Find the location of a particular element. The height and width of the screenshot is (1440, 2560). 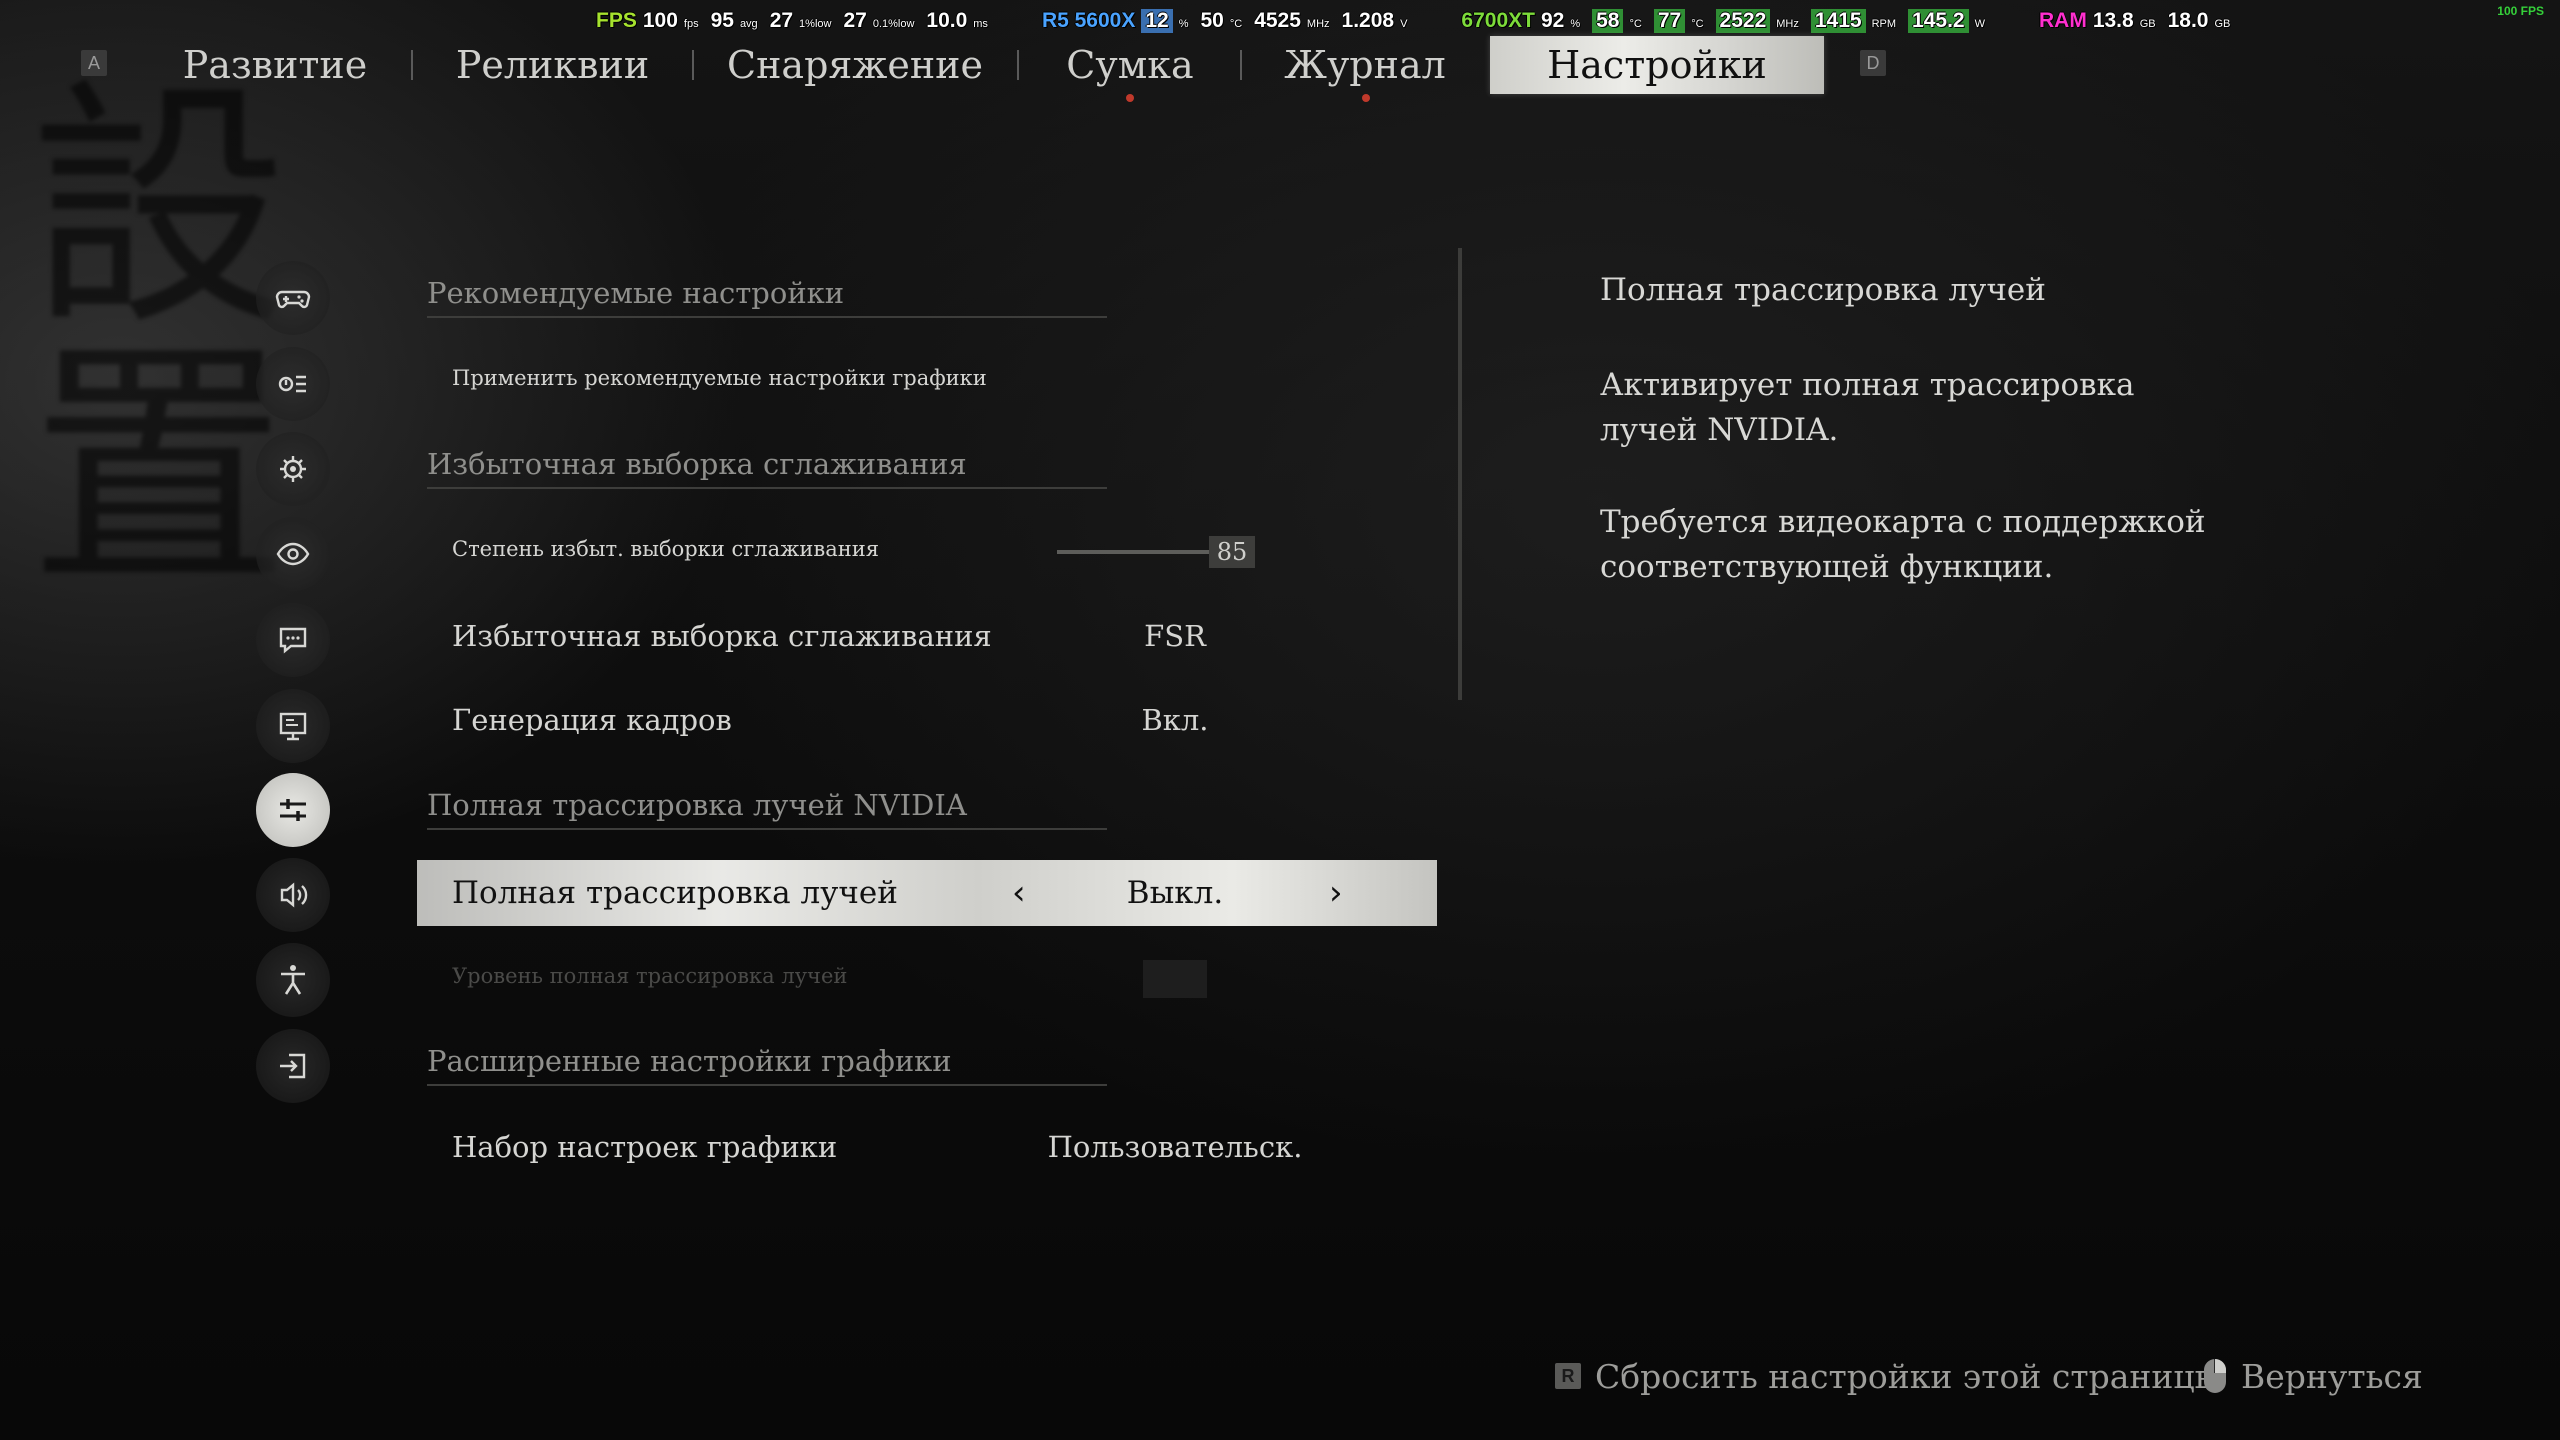

hud-avg-unit: avg is located at coordinates (748, 24).